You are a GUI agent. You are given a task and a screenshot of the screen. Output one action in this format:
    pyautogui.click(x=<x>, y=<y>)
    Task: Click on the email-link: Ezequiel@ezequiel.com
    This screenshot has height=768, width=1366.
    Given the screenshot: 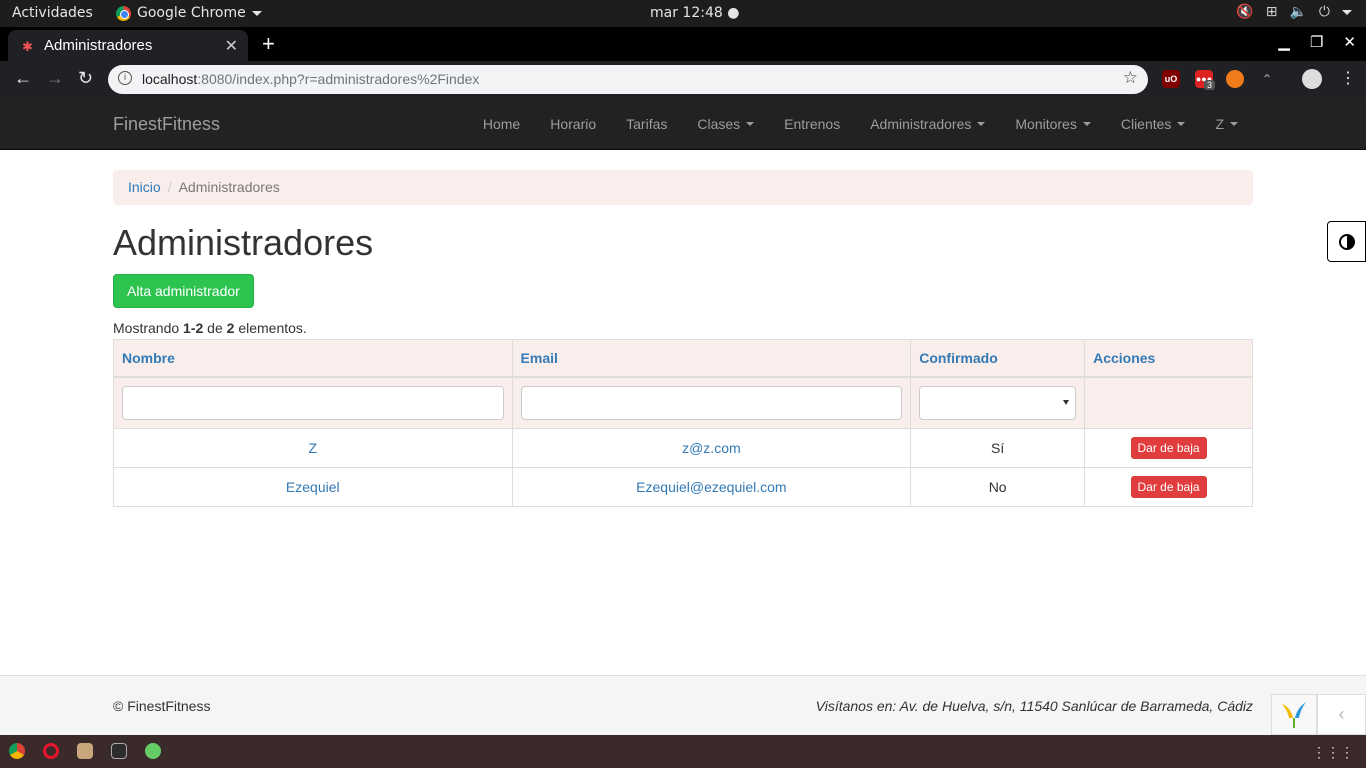 What is the action you would take?
    pyautogui.click(x=711, y=487)
    